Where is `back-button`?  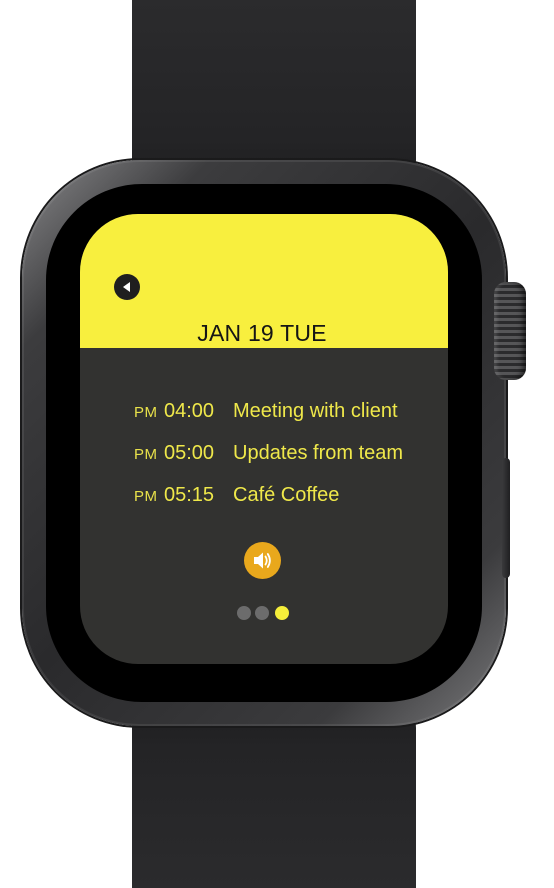 back-button is located at coordinates (127, 287).